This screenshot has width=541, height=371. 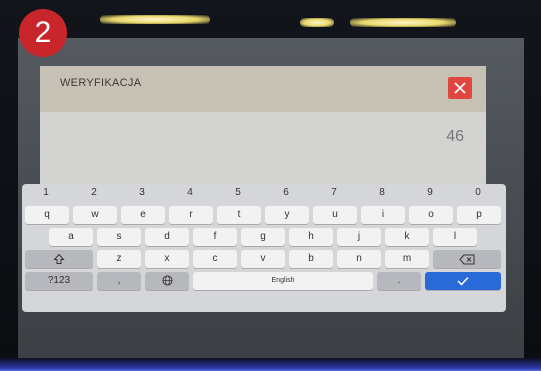 I want to click on key-i: i, so click(x=383, y=215).